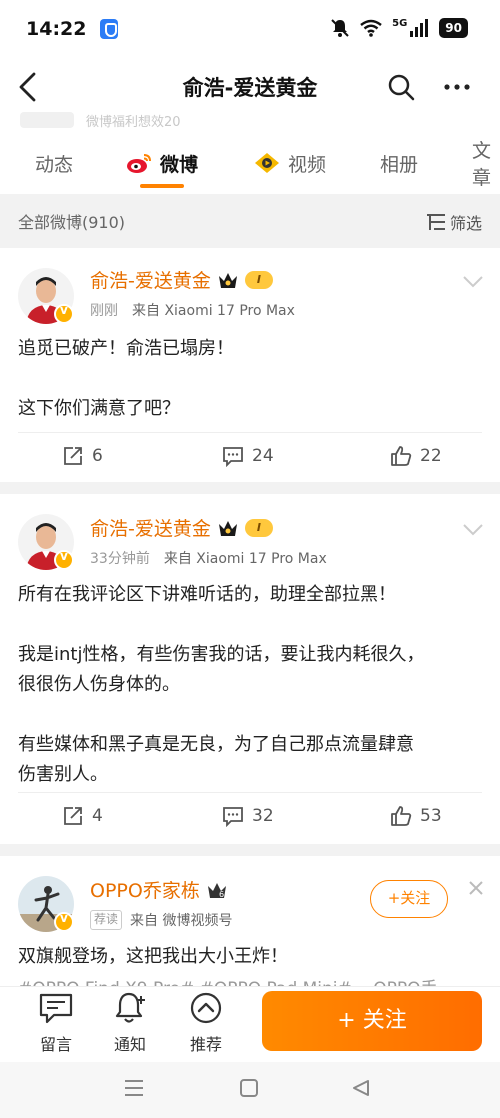 The width and height of the screenshot is (500, 1118). Describe the element at coordinates (409, 899) in the screenshot. I see `follow-button: +关注` at that location.